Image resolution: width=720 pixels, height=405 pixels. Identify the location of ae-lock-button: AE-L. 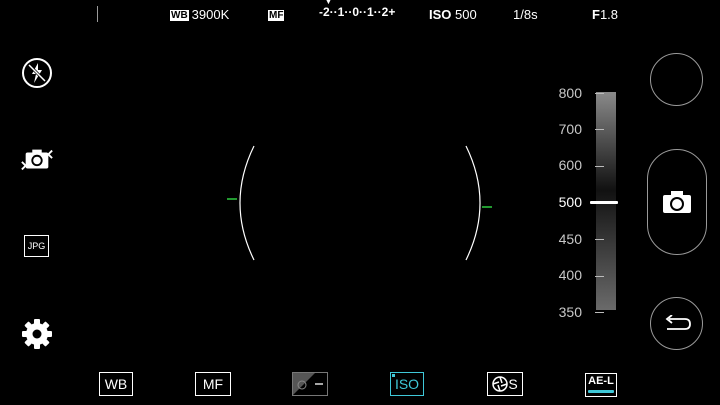
(601, 385).